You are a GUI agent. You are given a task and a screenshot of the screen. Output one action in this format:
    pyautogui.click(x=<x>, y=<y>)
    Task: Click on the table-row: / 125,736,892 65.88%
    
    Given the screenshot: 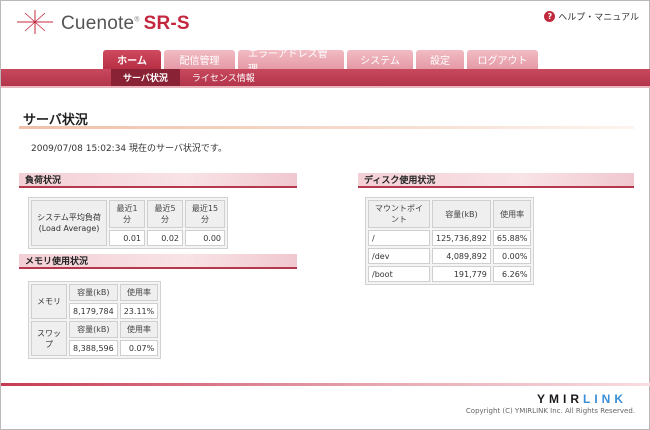 What is the action you would take?
    pyautogui.click(x=450, y=238)
    